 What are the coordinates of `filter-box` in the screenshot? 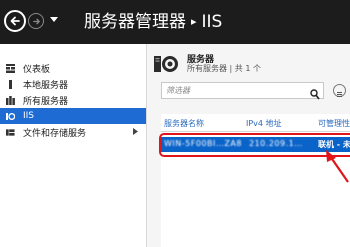 It's located at (242, 91).